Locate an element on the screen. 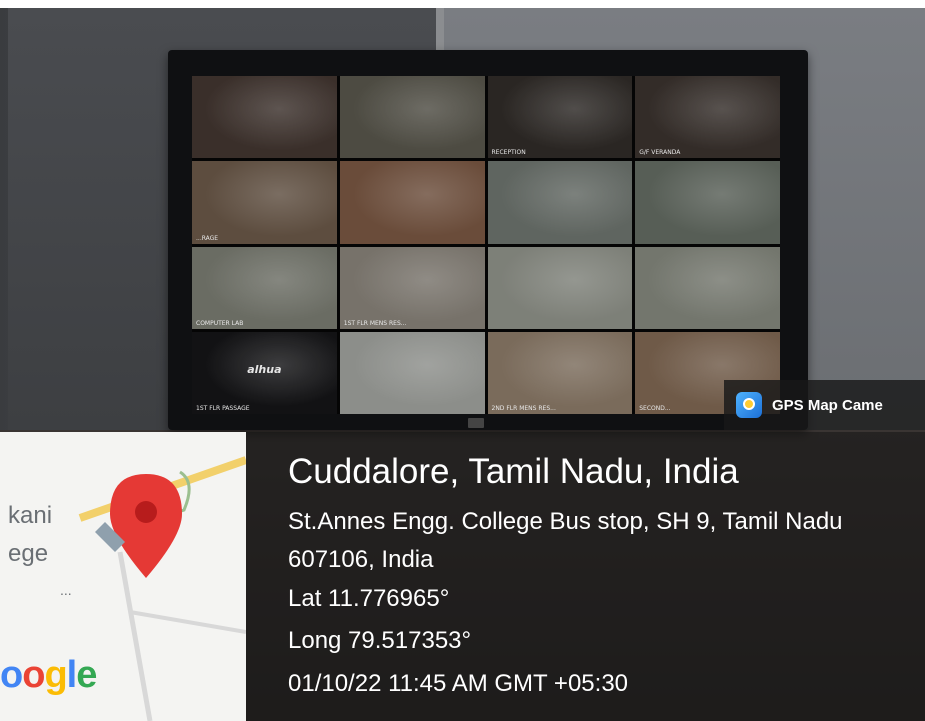 Image resolution: width=925 pixels, height=721 pixels. camera-label: COMPUTER LAB is located at coordinates (220, 323).